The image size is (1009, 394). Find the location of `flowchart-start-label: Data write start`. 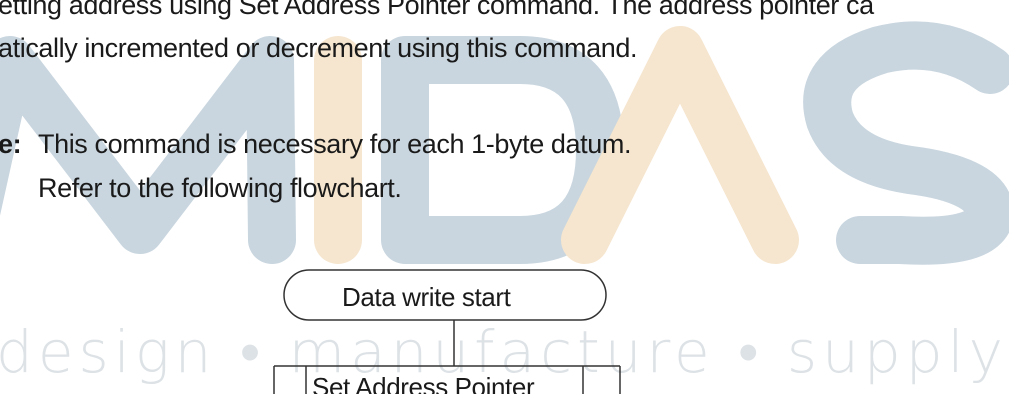

flowchart-start-label: Data write start is located at coordinates (426, 297).